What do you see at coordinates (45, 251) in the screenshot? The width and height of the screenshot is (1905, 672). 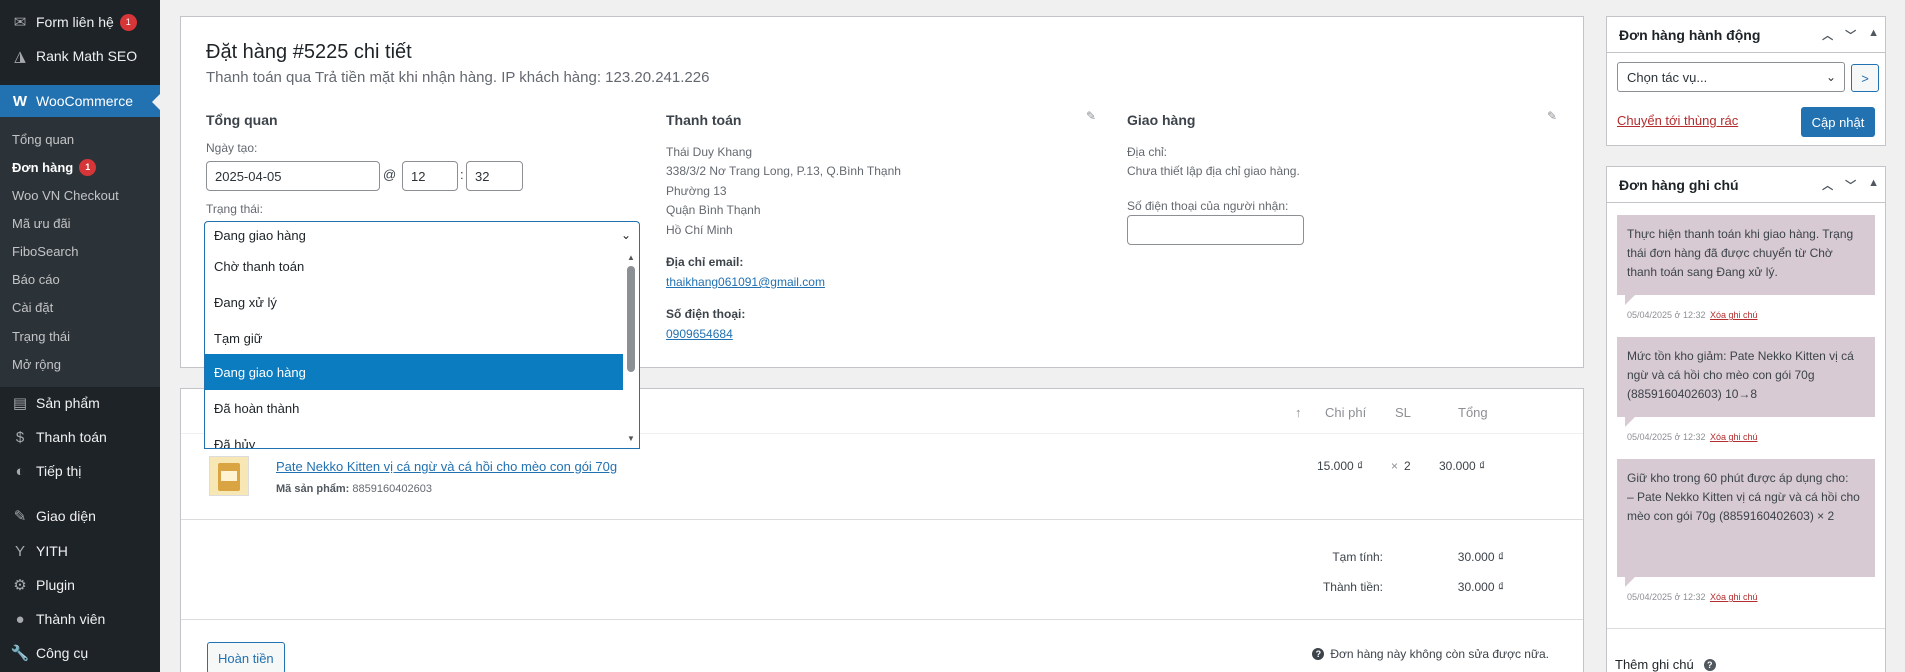 I see `submenu-fibosearch: FiboSearch` at bounding box center [45, 251].